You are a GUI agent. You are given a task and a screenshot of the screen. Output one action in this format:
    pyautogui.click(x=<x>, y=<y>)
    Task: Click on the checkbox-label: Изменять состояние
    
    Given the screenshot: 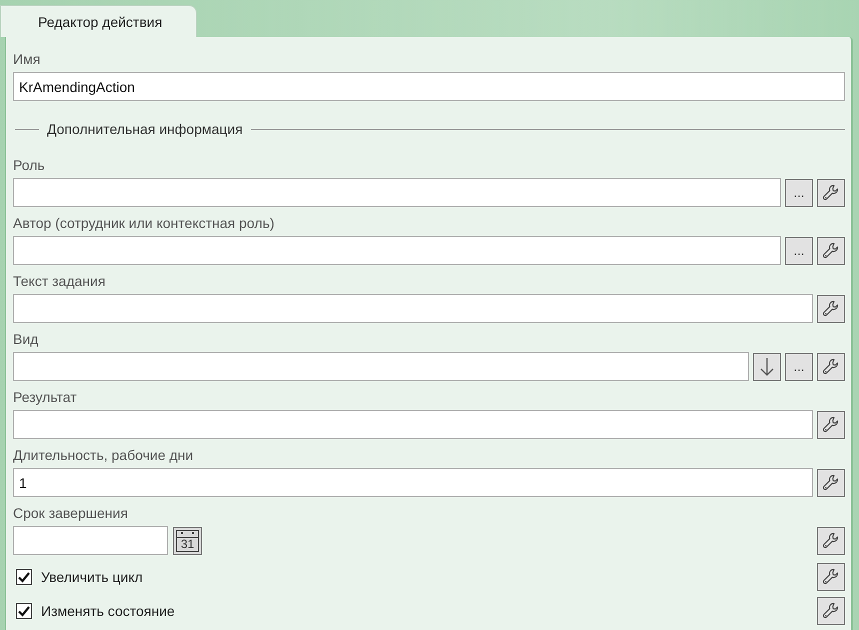 What is the action you would take?
    pyautogui.click(x=108, y=611)
    